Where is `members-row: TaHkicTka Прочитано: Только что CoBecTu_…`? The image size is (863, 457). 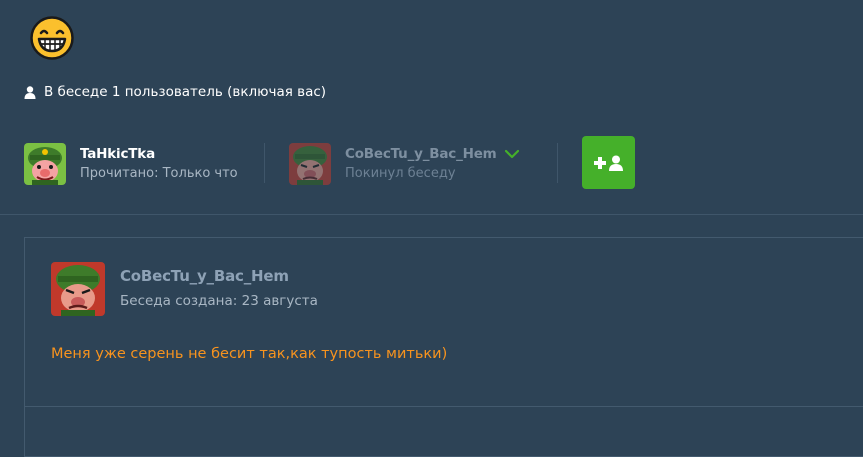
members-row: TaHkicTka Прочитано: Только что CoBecTu_… is located at coordinates (434, 163).